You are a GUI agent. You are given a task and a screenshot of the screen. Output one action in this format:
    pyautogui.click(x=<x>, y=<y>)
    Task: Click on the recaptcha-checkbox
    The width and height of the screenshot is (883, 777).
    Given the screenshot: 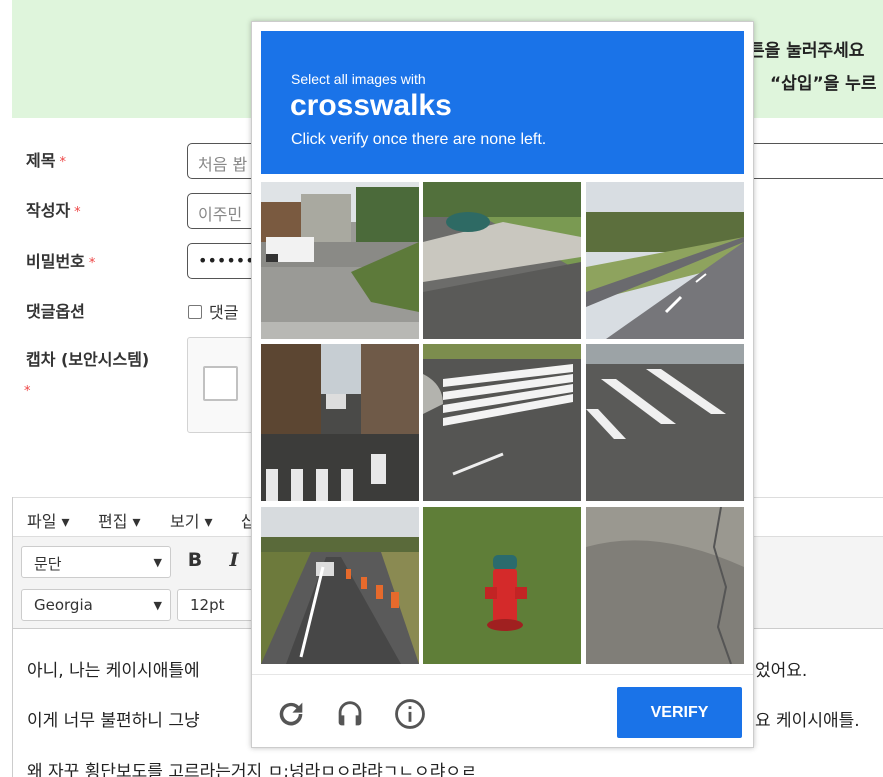 What is the action you would take?
    pyautogui.click(x=220, y=383)
    